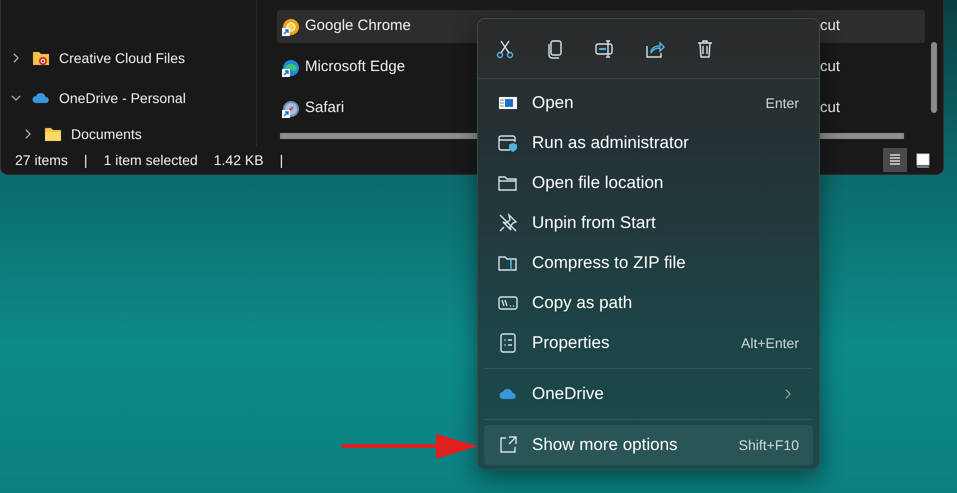 The width and height of the screenshot is (957, 493). What do you see at coordinates (770, 343) in the screenshot?
I see `shortcut-text: Alt+Enter` at bounding box center [770, 343].